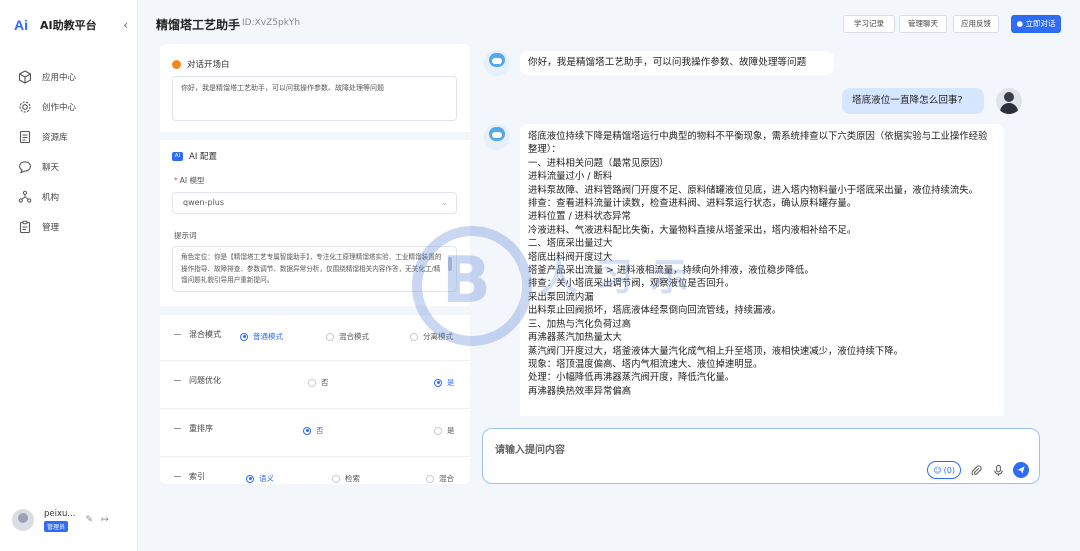  What do you see at coordinates (21, 25) in the screenshot?
I see `brand-logo: Ai` at bounding box center [21, 25].